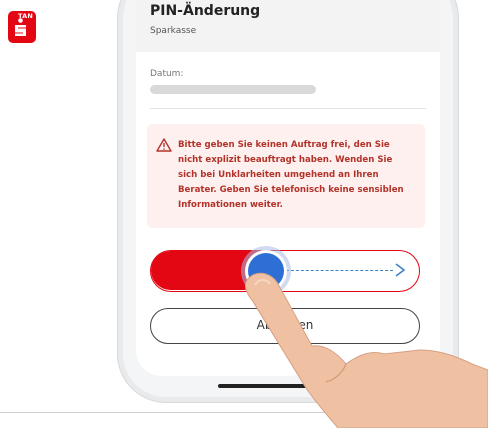 Image resolution: width=488 pixels, height=428 pixels. What do you see at coordinates (244, 412) in the screenshot?
I see `bottom-divider` at bounding box center [244, 412].